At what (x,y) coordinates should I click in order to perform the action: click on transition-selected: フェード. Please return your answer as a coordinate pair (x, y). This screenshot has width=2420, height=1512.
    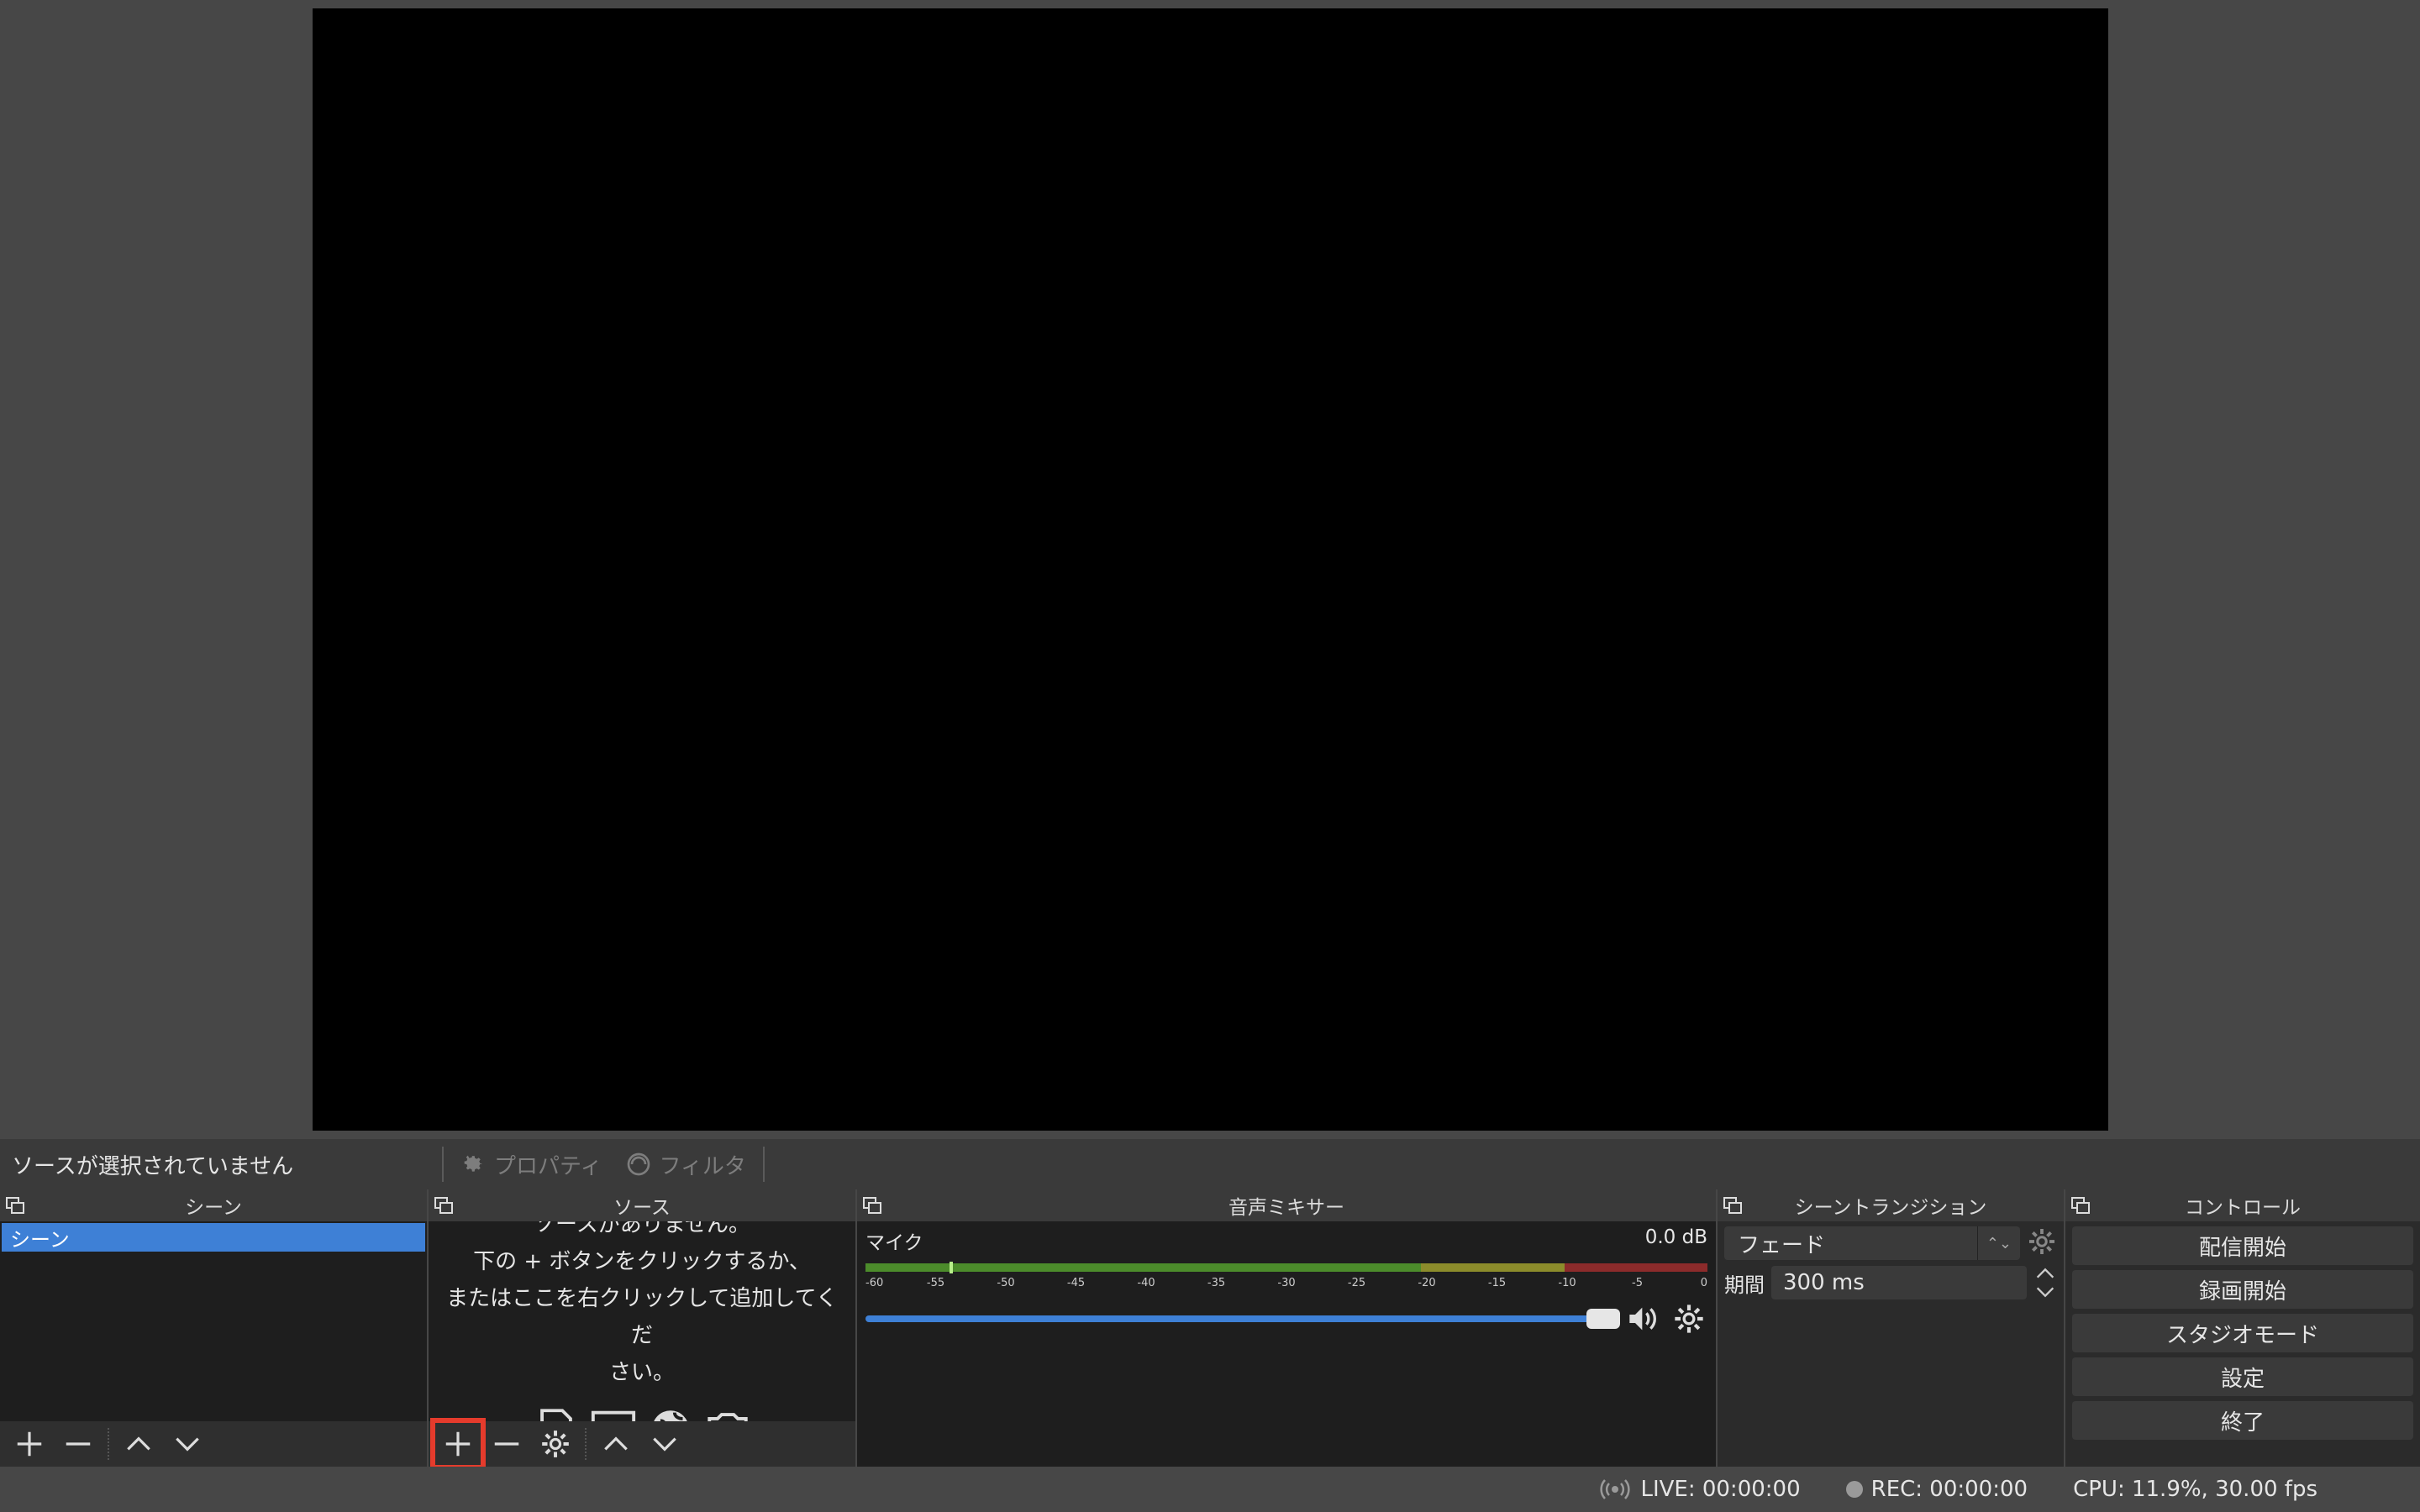
    Looking at the image, I should click on (1782, 1245).